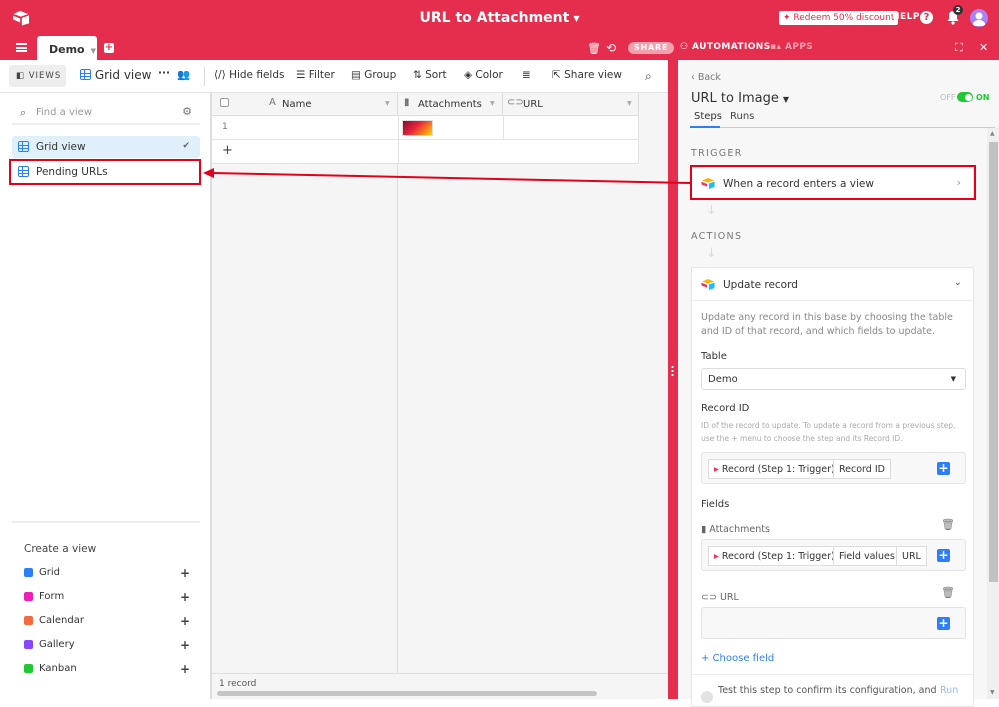 Image resolution: width=999 pixels, height=707 pixels. I want to click on gear-icon: ⚙, so click(187, 111).